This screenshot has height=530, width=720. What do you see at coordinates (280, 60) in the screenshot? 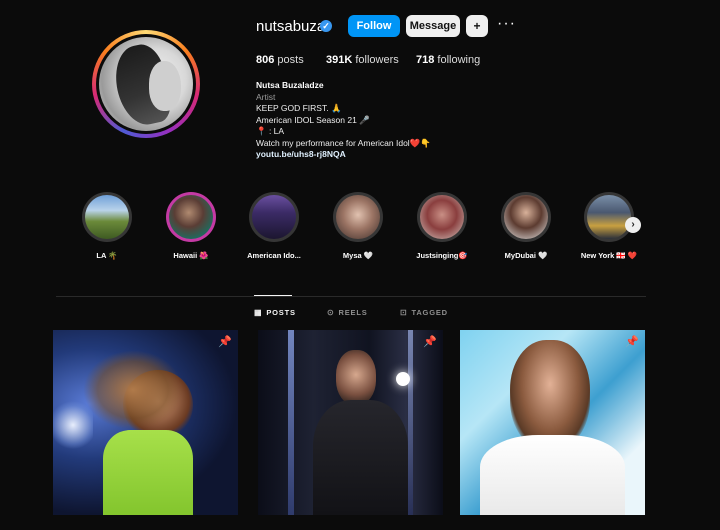
I see `posts-count: 806 posts` at bounding box center [280, 60].